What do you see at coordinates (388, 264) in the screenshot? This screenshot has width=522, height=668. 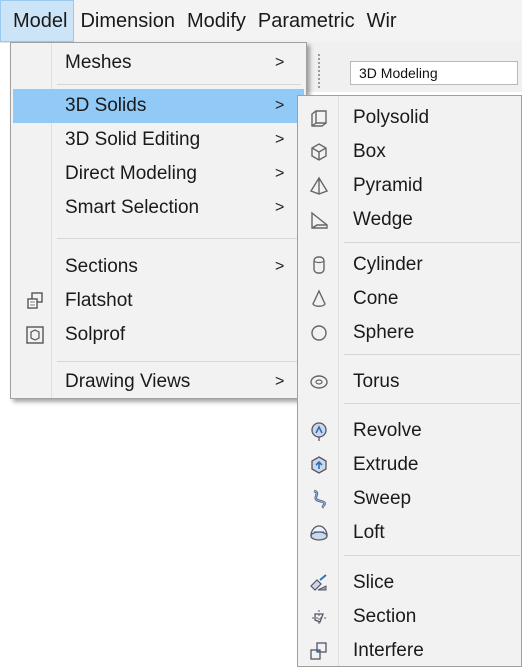 I see `submenu-item-label: Cylinder` at bounding box center [388, 264].